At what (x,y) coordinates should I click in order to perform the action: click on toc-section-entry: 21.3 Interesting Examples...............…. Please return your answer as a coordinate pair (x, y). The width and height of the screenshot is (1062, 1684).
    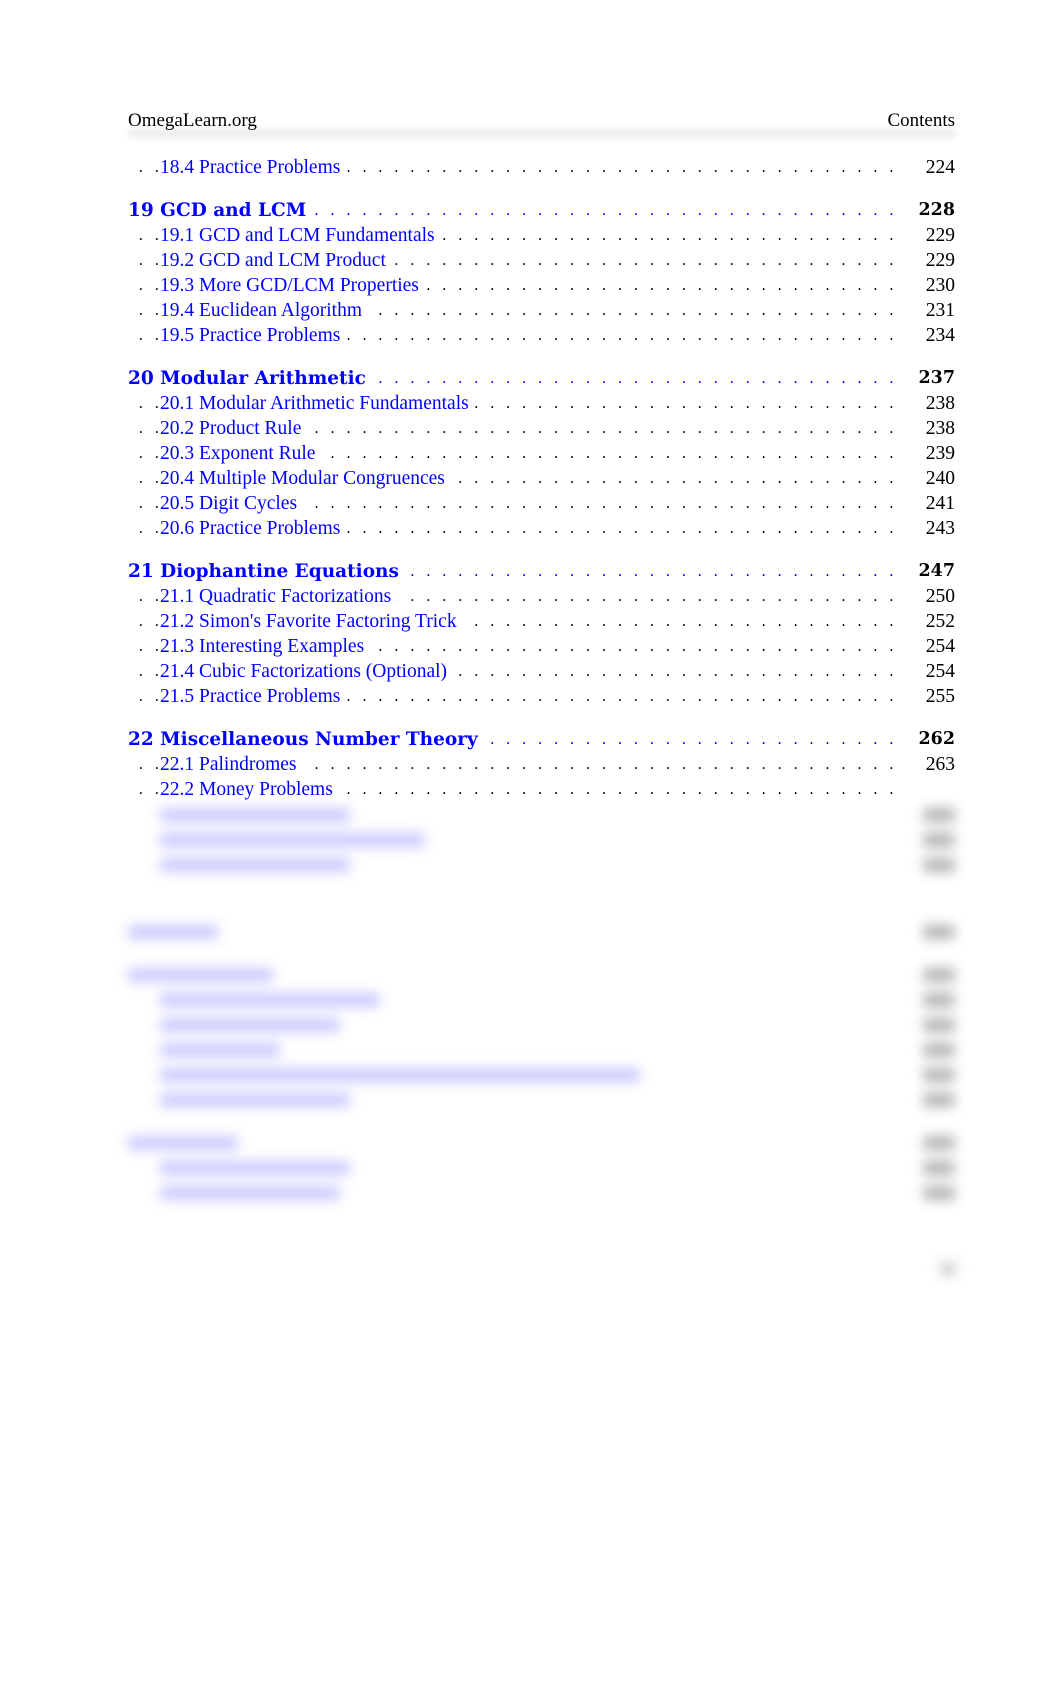
    Looking at the image, I should click on (541, 646).